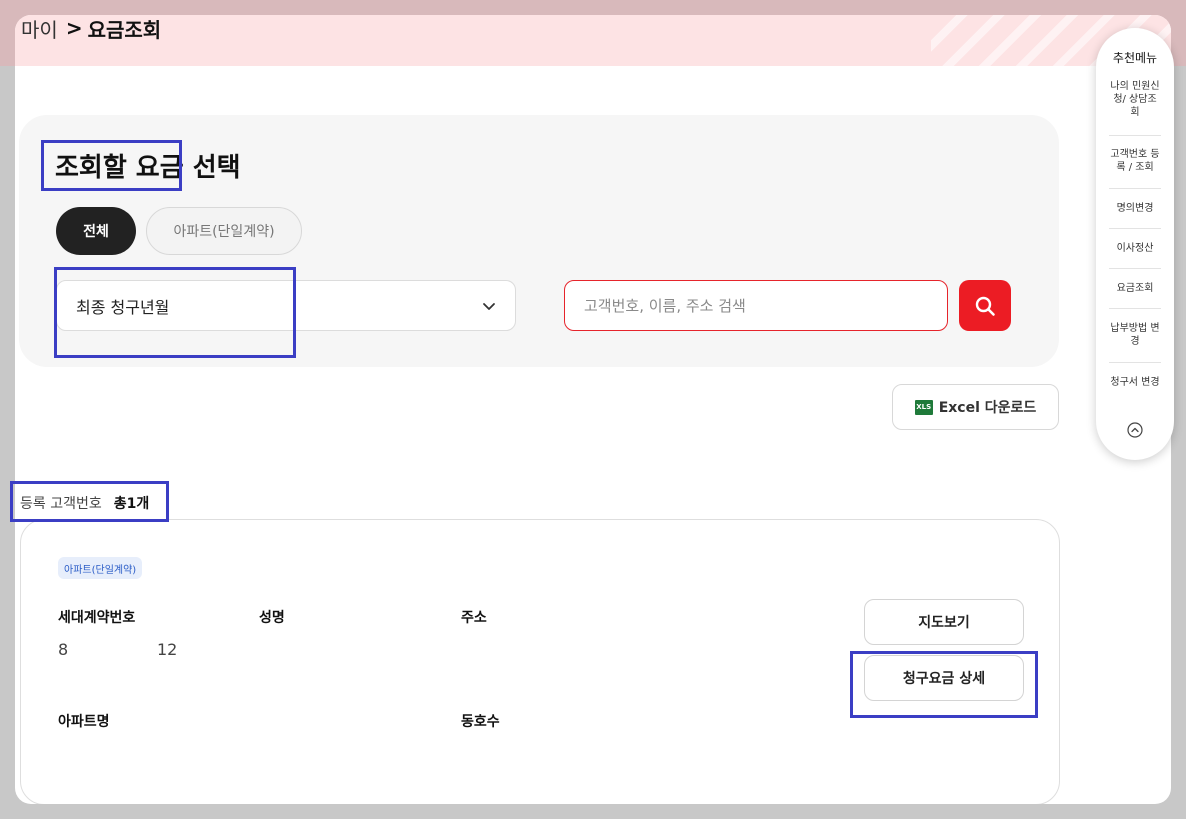 The width and height of the screenshot is (1186, 819). What do you see at coordinates (944, 622) in the screenshot?
I see `map-view-button: 지도보기` at bounding box center [944, 622].